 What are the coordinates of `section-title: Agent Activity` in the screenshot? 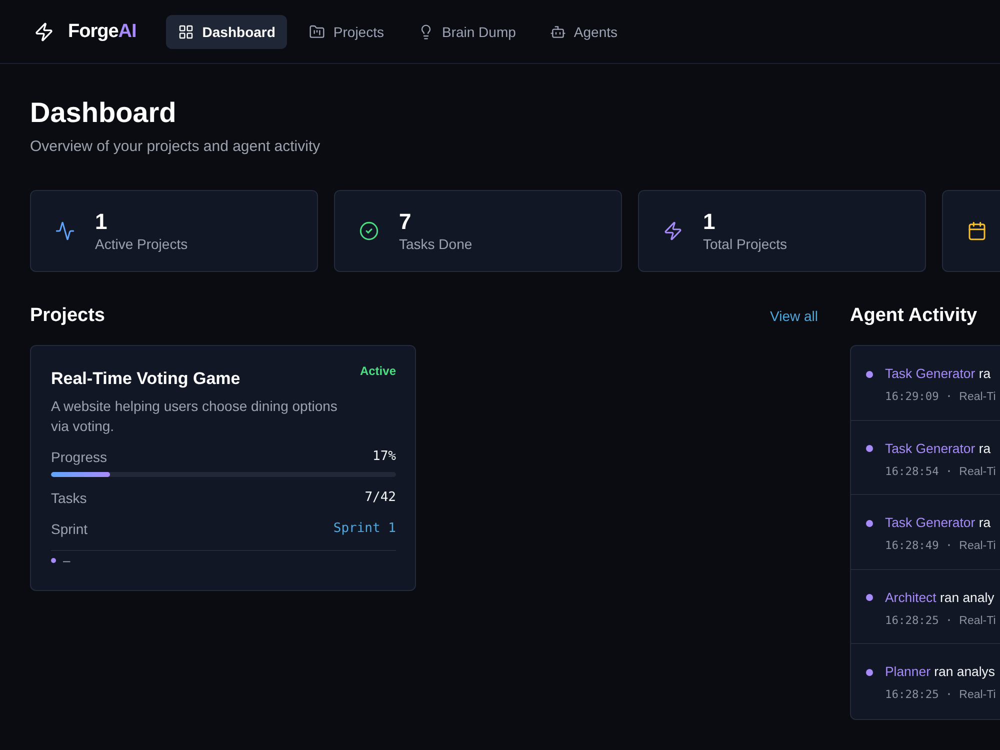 It's located at (914, 316).